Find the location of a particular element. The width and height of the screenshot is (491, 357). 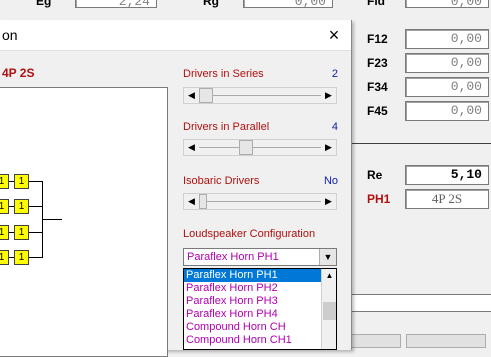

isobaric-thumb is located at coordinates (203, 201).